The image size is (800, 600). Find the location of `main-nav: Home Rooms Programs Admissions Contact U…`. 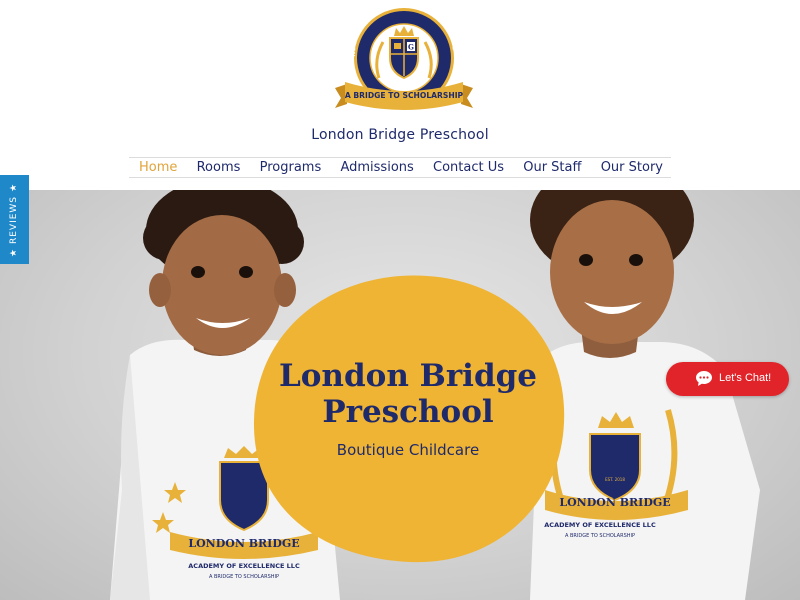

main-nav: Home Rooms Programs Admissions Contact U… is located at coordinates (400, 167).